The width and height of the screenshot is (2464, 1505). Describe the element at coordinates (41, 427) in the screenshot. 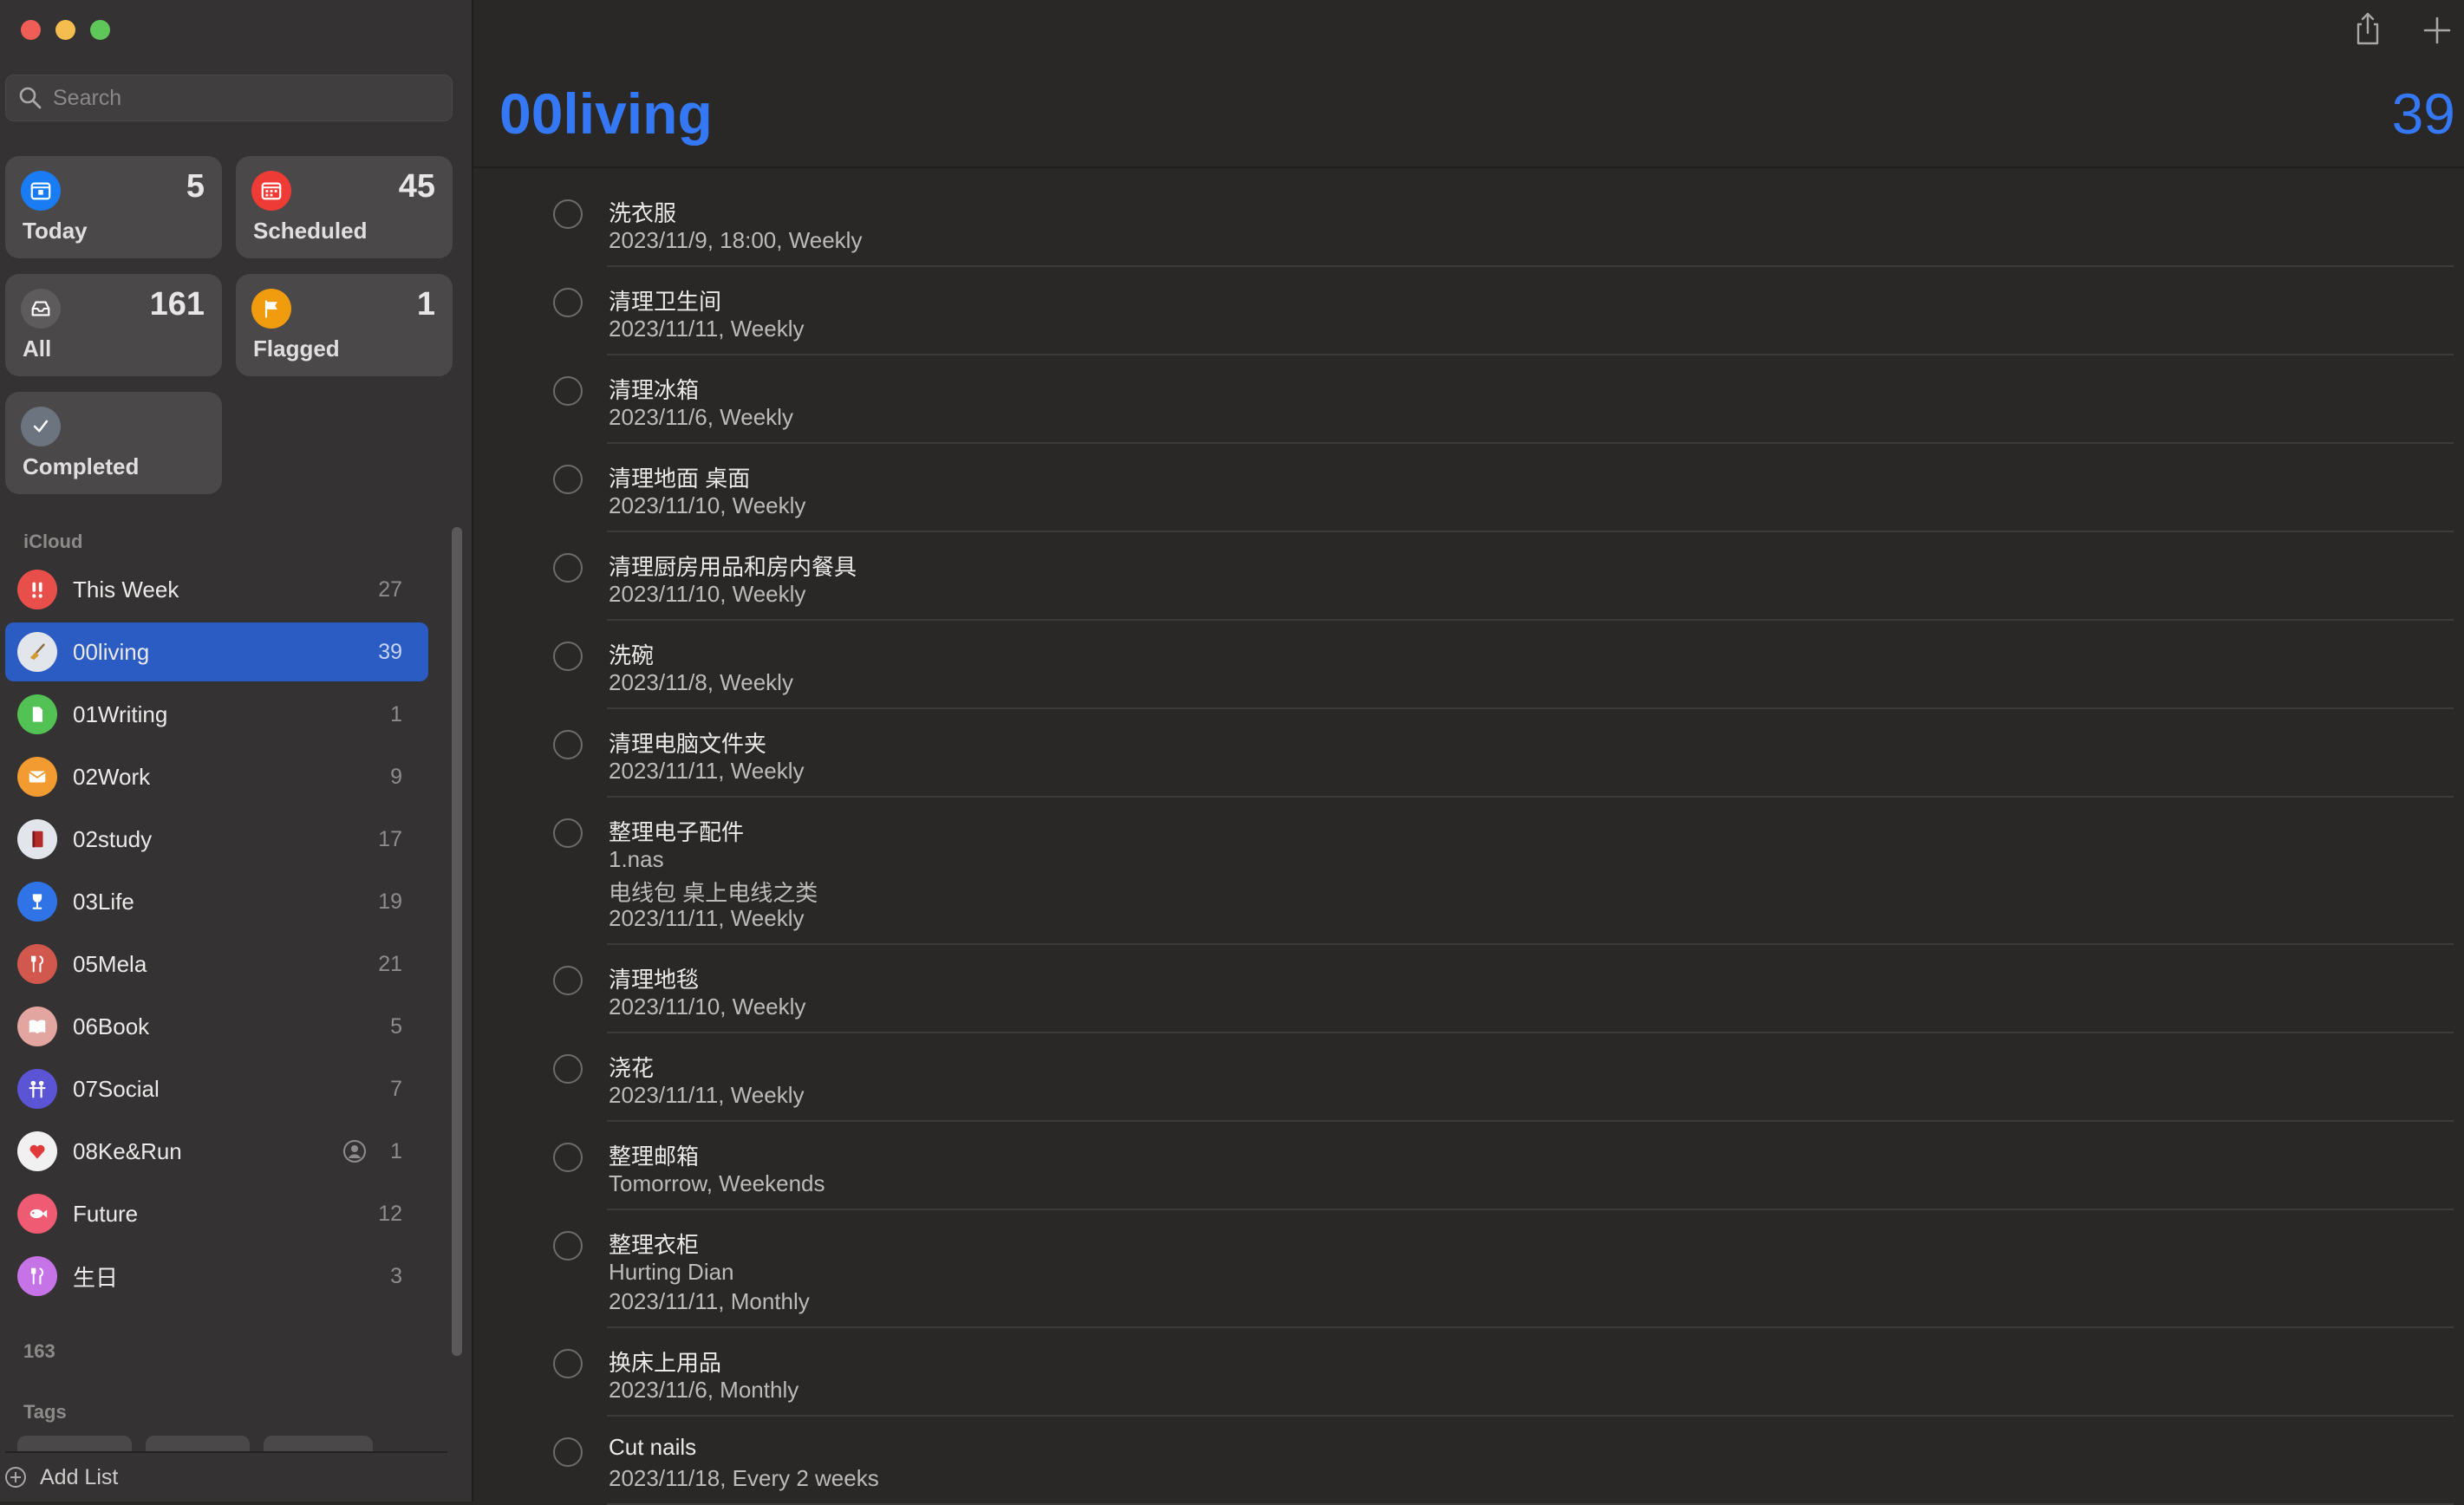

I see `checkmark-icon` at that location.